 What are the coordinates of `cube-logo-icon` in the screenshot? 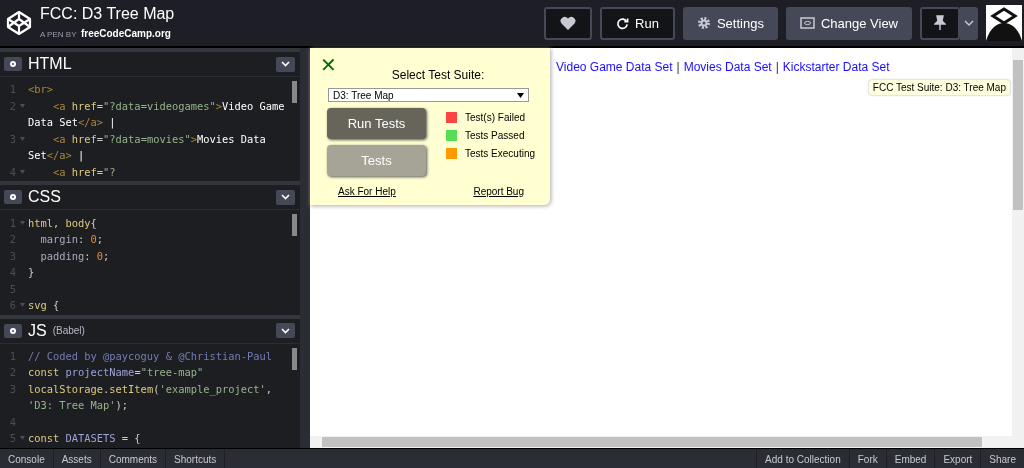 It's located at (19, 23).